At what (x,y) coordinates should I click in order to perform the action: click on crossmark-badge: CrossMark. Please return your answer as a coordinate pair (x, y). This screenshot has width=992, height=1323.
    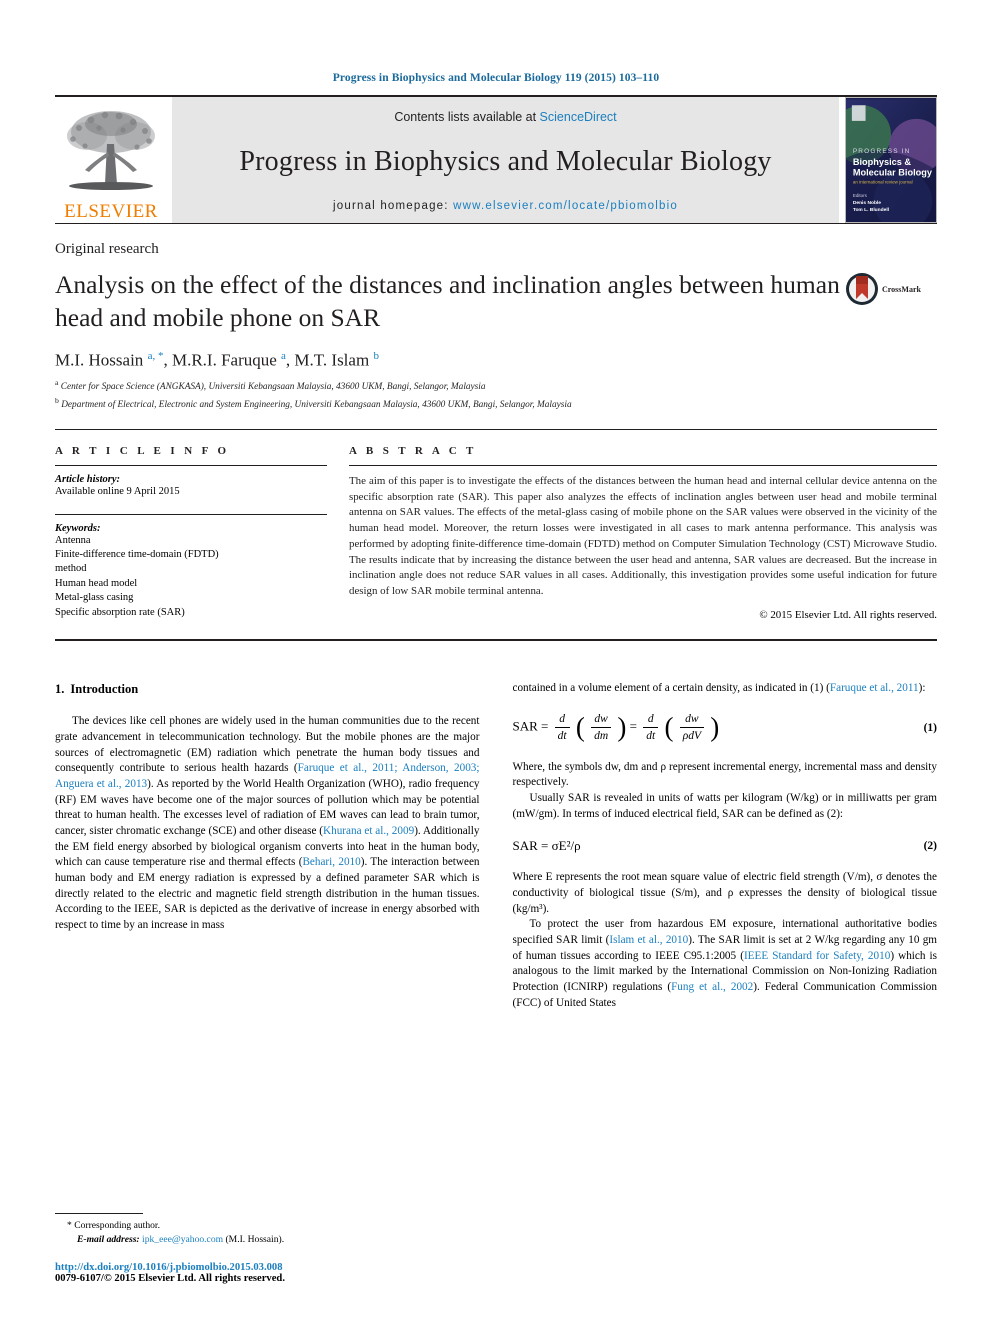
    Looking at the image, I should click on (888, 289).